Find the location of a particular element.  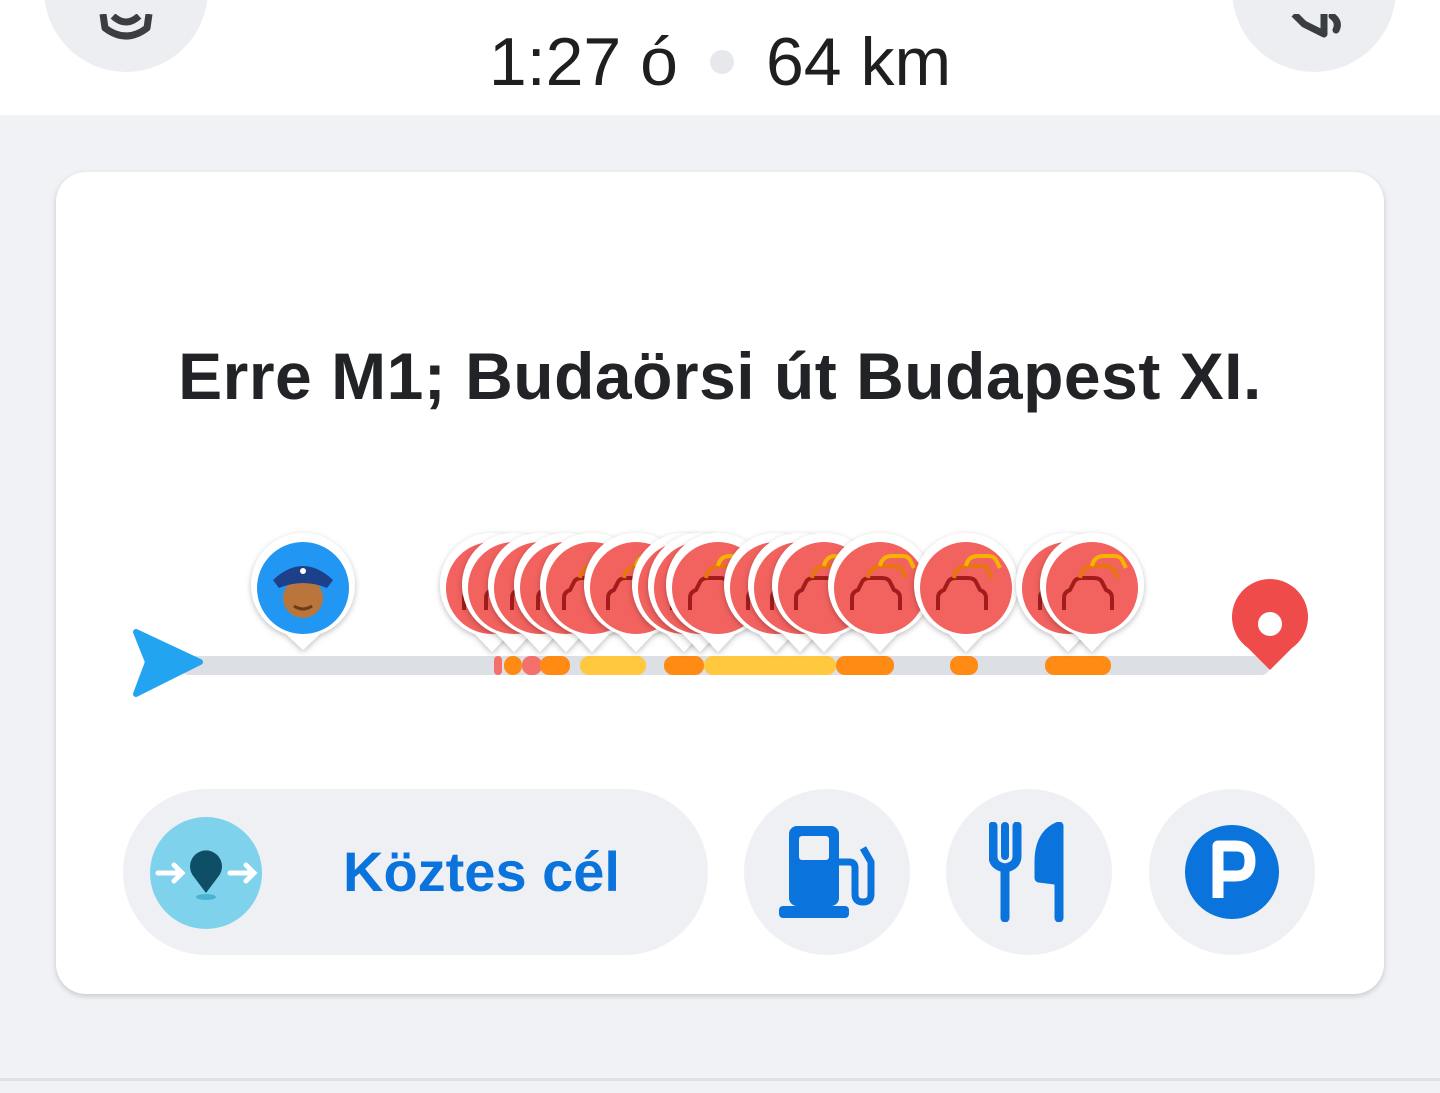

fork-knife-icon is located at coordinates (1026, 872).